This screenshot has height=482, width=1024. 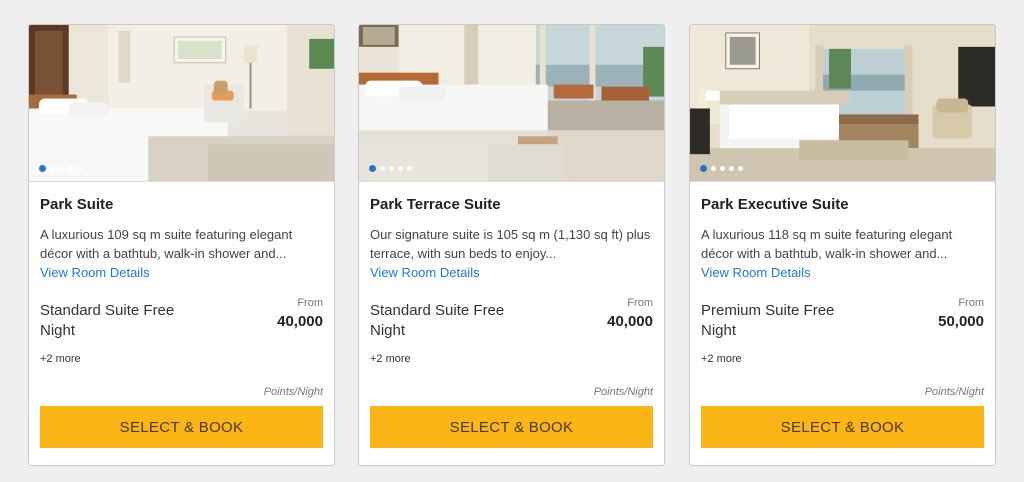 What do you see at coordinates (961, 321) in the screenshot?
I see `points-price: 50,000` at bounding box center [961, 321].